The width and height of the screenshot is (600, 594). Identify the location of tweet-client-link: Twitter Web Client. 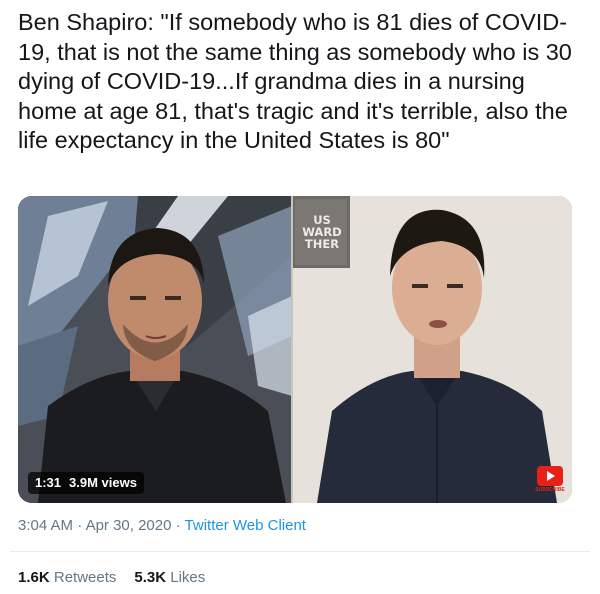
(245, 525).